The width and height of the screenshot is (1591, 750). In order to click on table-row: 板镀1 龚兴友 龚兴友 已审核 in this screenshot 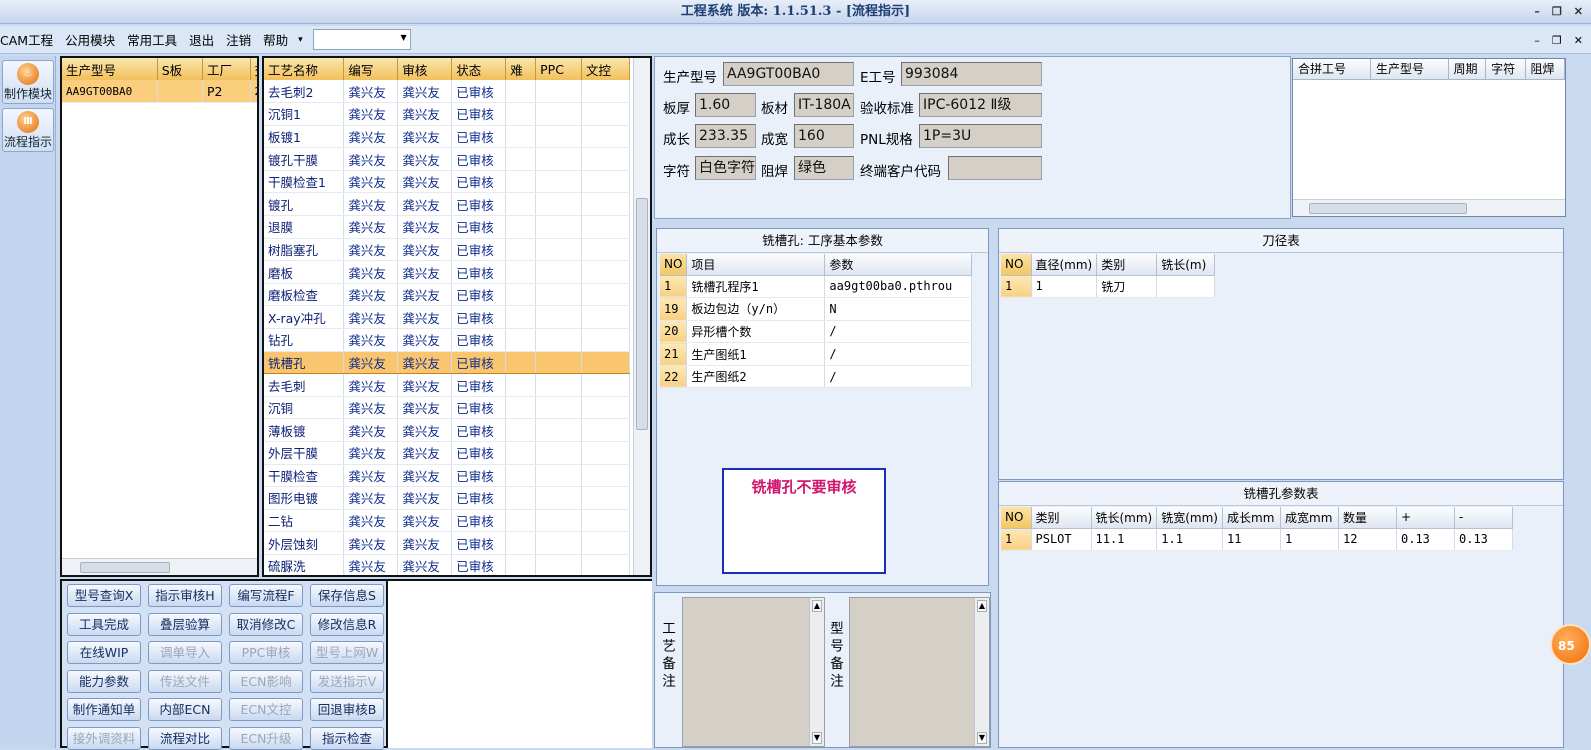, I will do `click(447, 137)`.